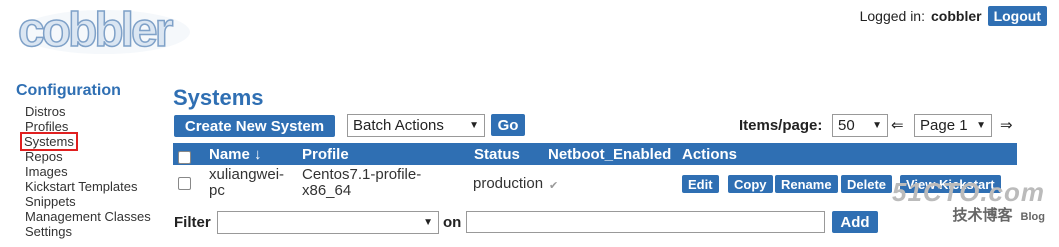 This screenshot has width=1059, height=247. I want to click on sidebar-item-repos: Repos, so click(88, 156).